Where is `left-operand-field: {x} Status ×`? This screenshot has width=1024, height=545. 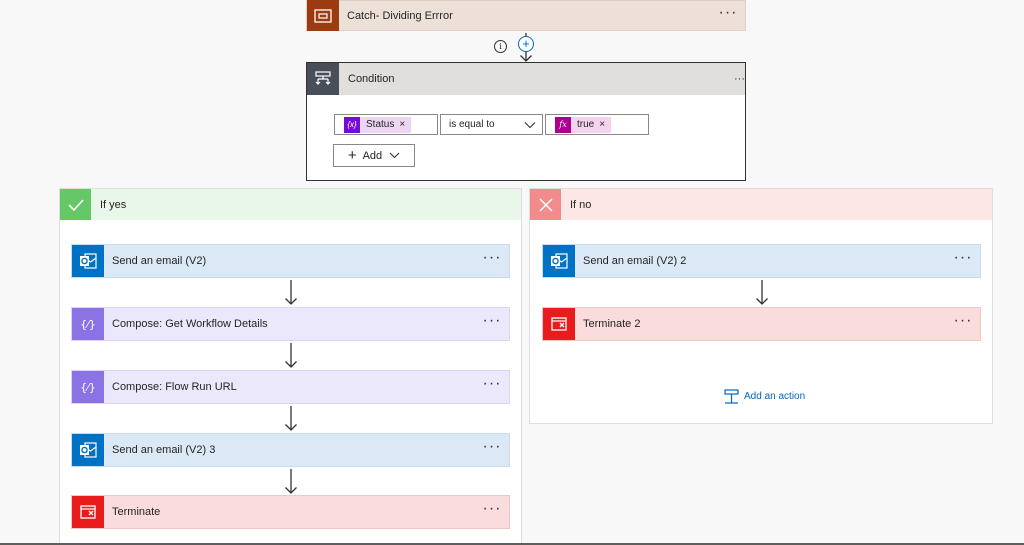
left-operand-field: {x} Status × is located at coordinates (386, 124).